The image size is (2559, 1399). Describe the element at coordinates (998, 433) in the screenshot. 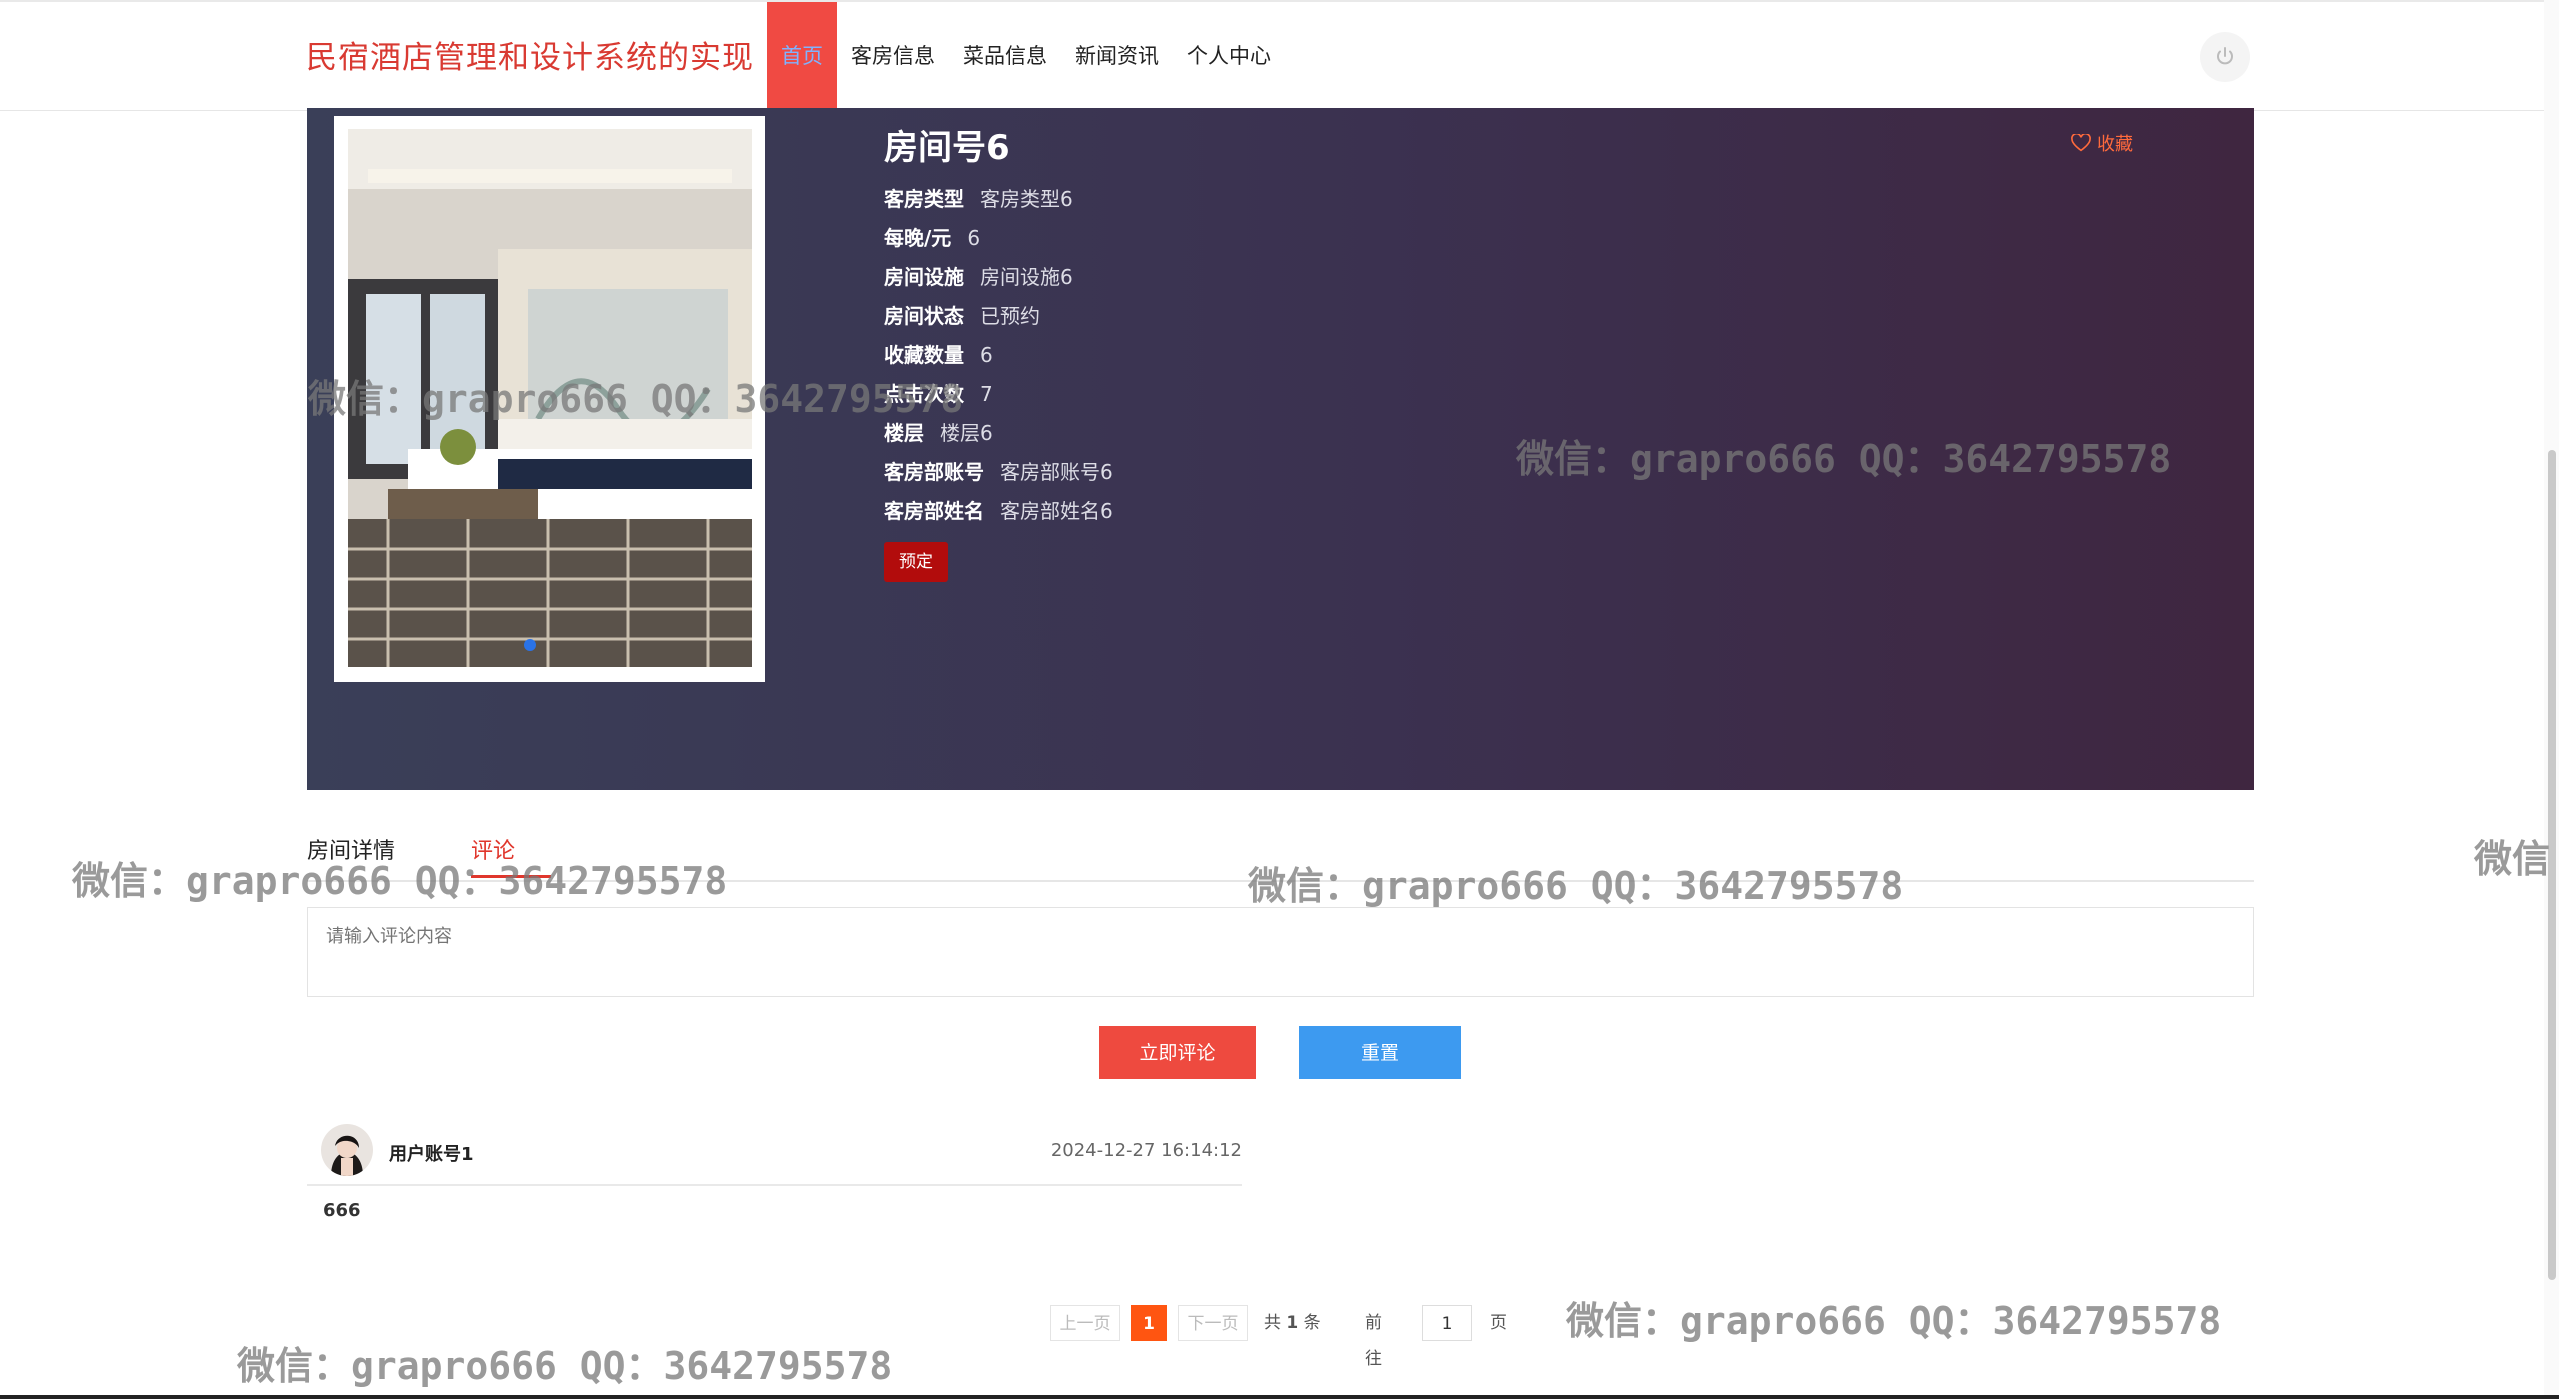

I see `info-row-floor: 楼层 楼层6` at that location.